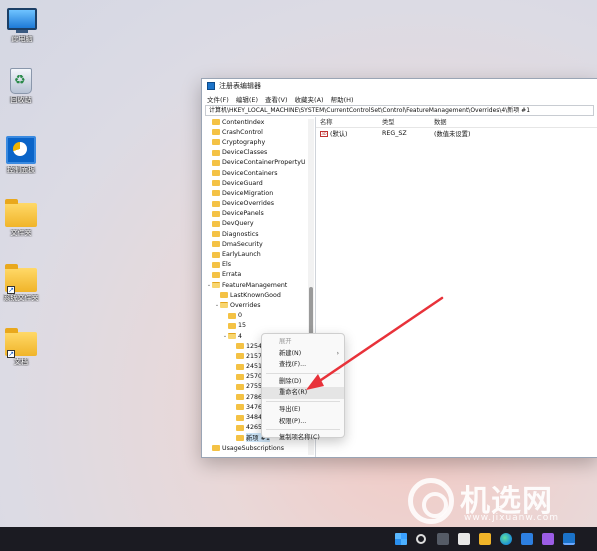  What do you see at coordinates (243, 122) in the screenshot?
I see `tree-item-label: ContentIndex` at bounding box center [243, 122].